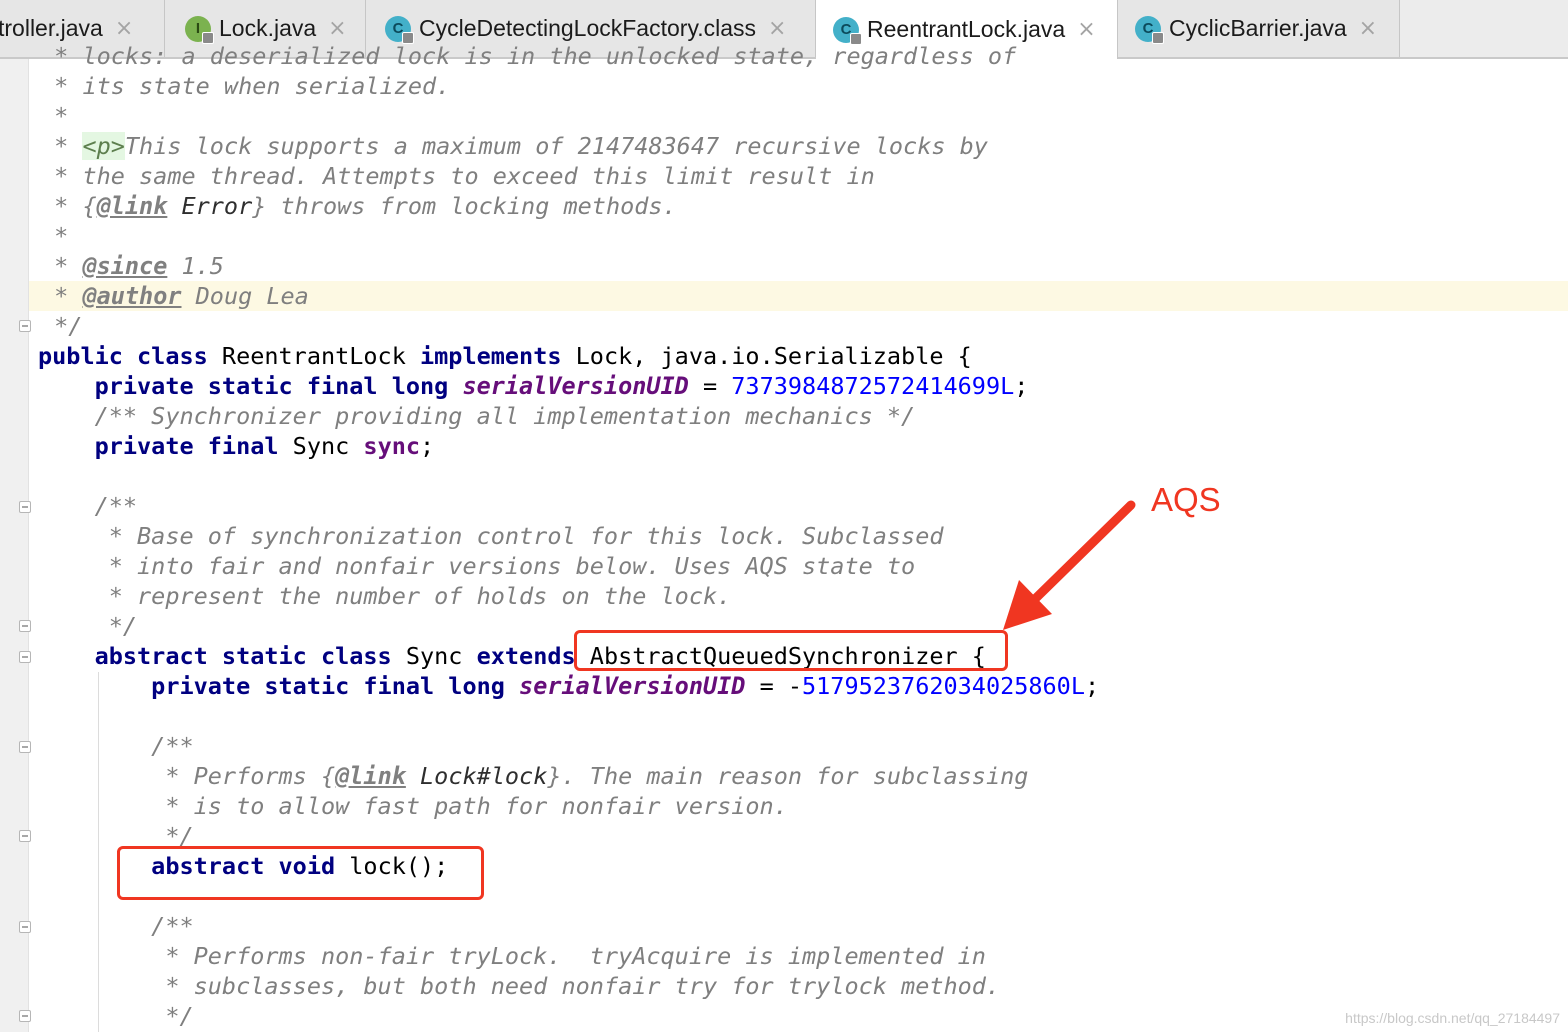  I want to click on watermark: https://blog.csdn.net/qq_27184497, so click(1452, 1018).